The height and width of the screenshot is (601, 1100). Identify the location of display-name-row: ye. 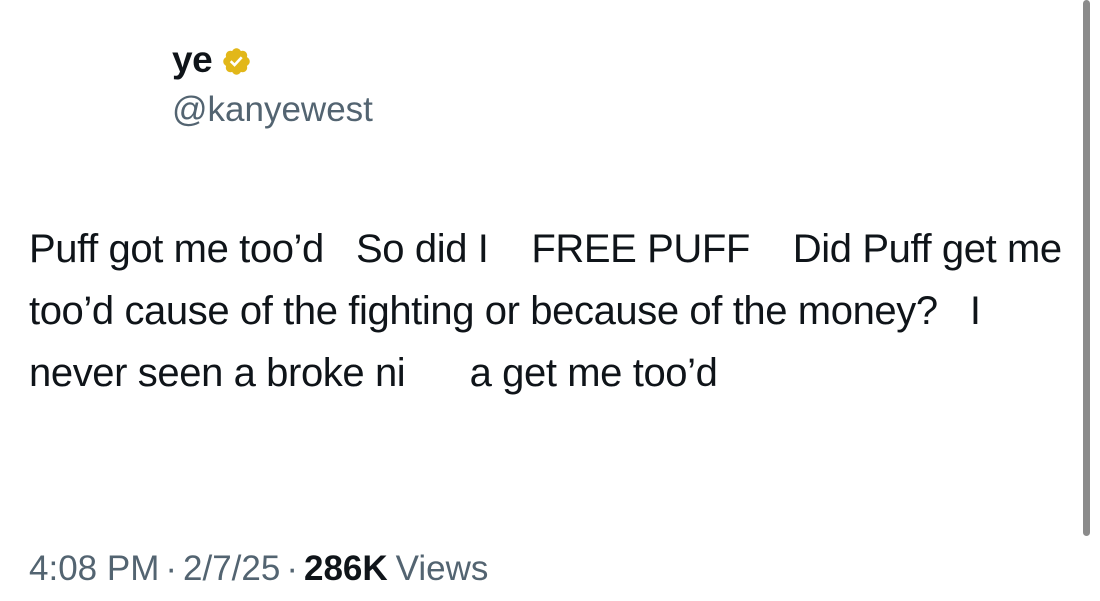
(272, 60).